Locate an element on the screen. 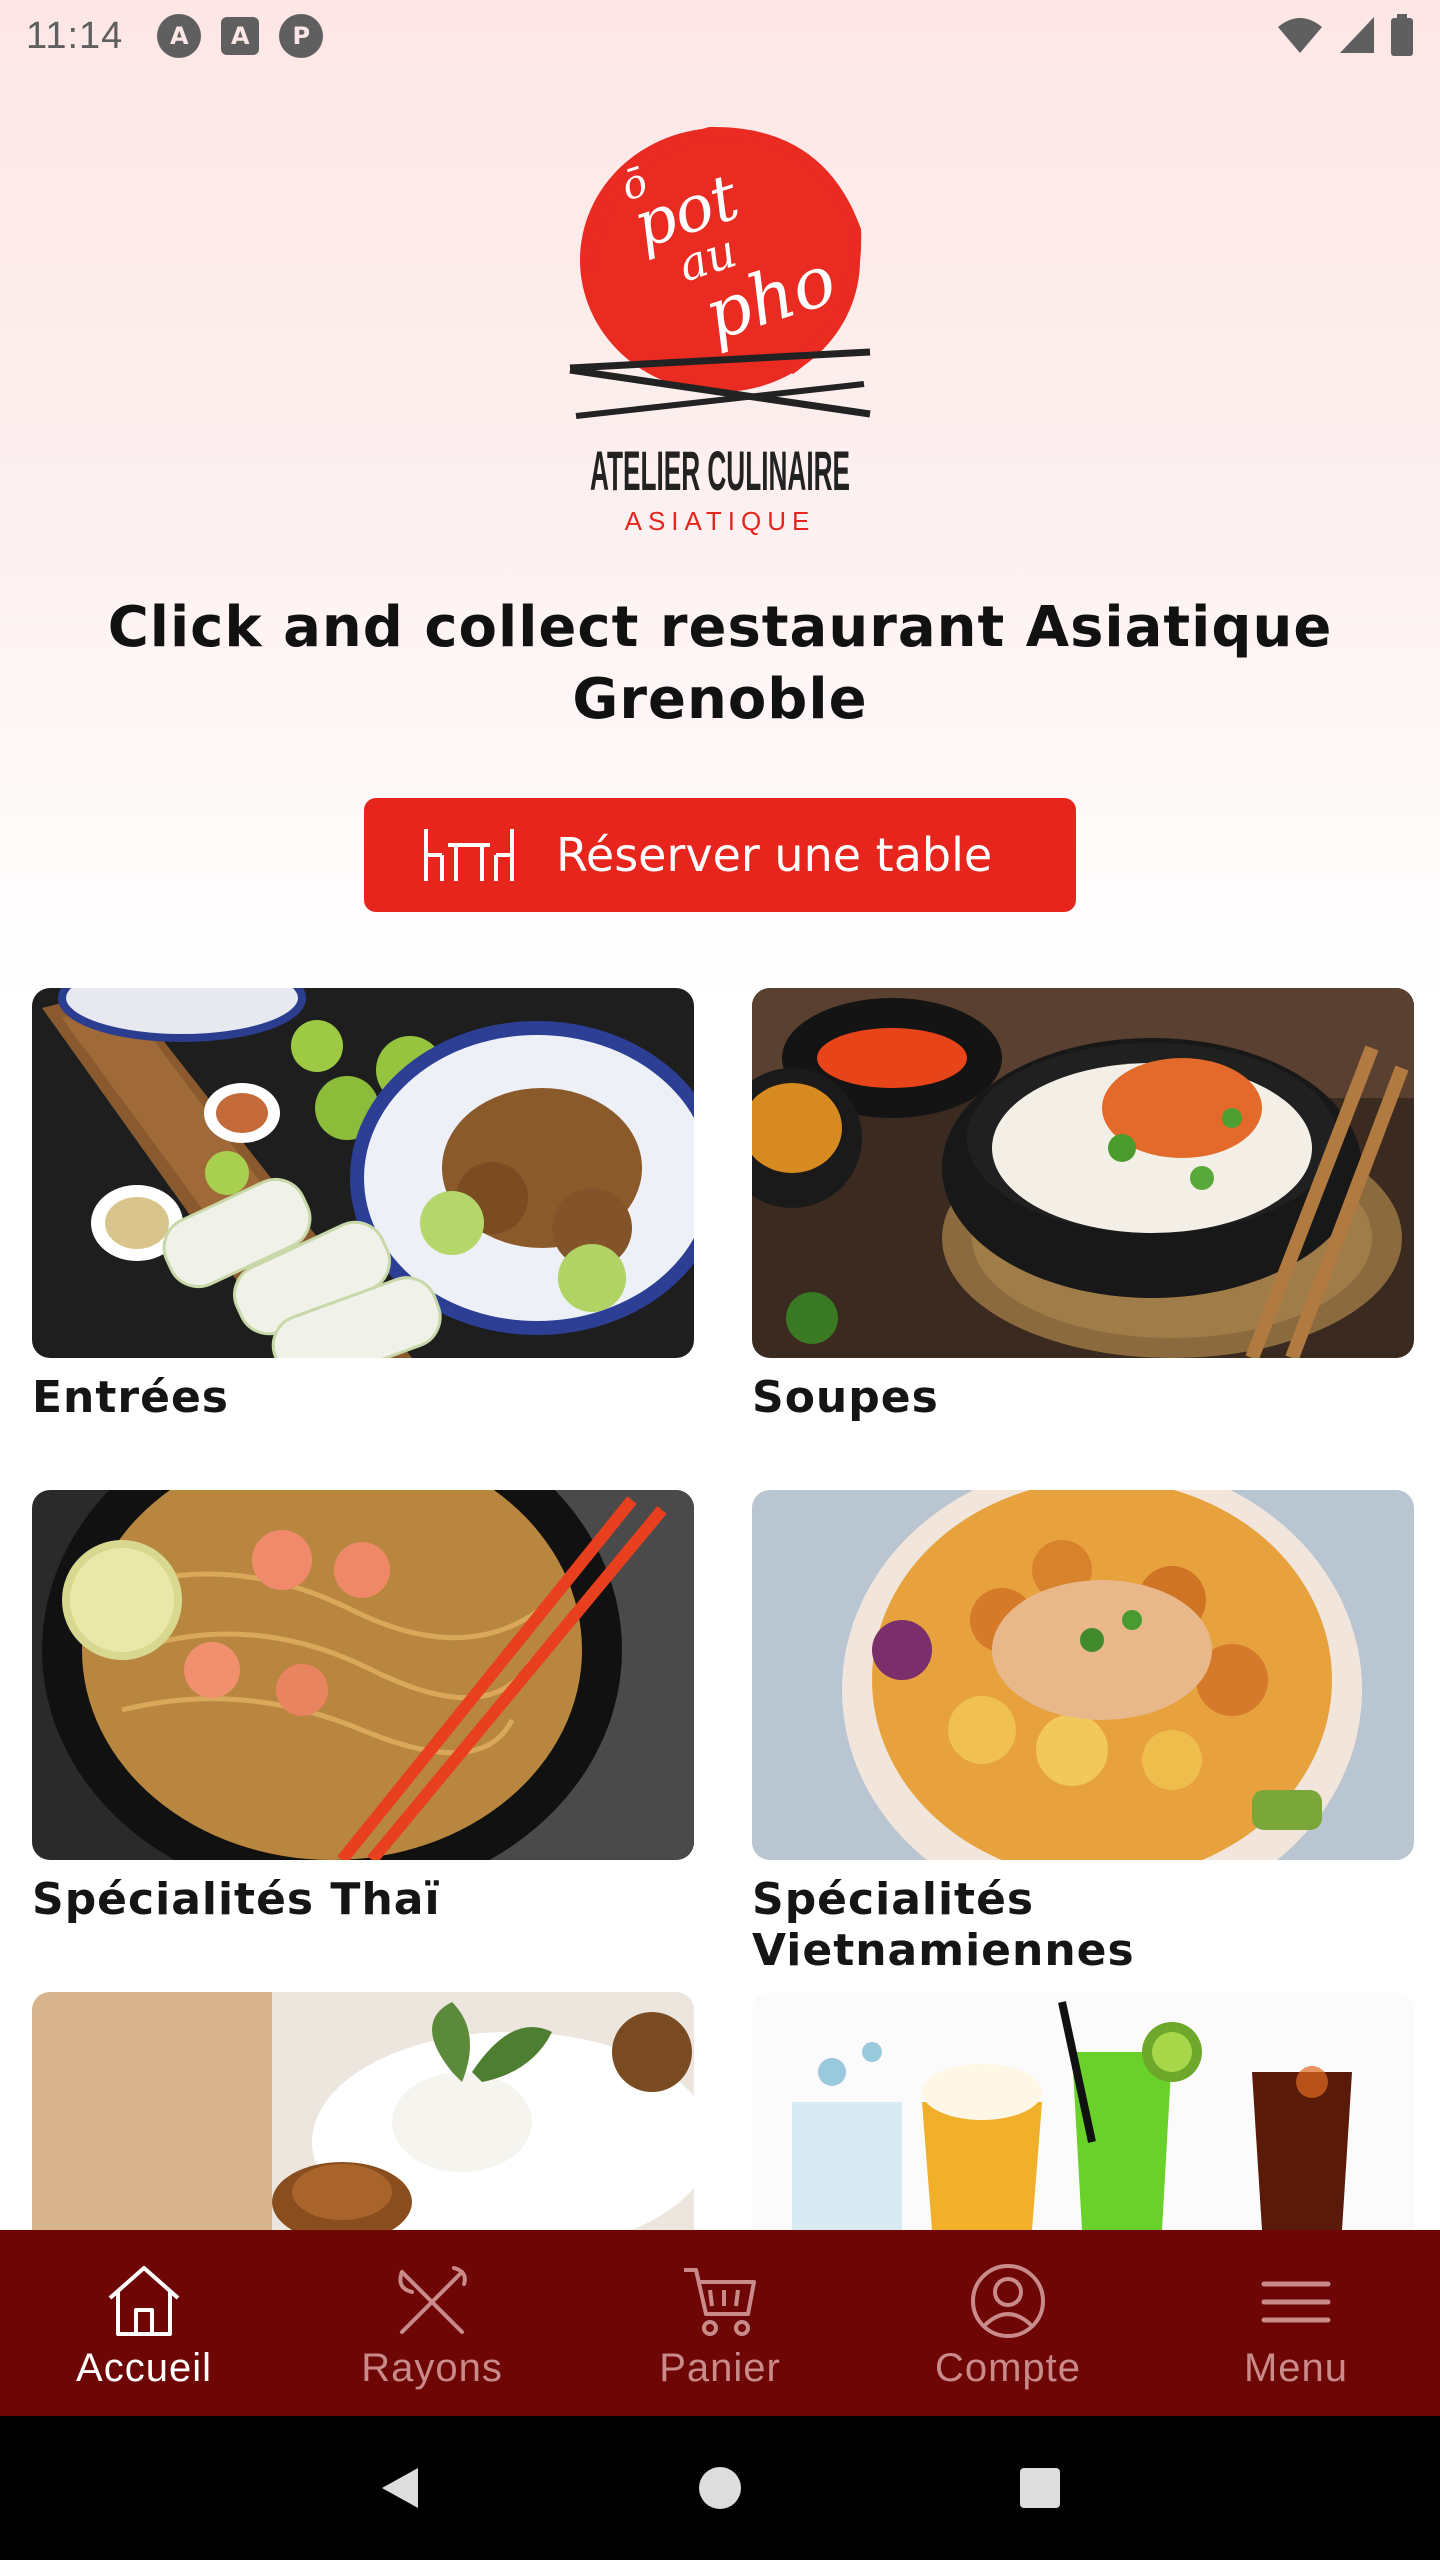 Image resolution: width=1440 pixels, height=2560 pixels. category-card-specialites-vietnamiennes: Spécialités Vietnamiennes is located at coordinates (1083, 1733).